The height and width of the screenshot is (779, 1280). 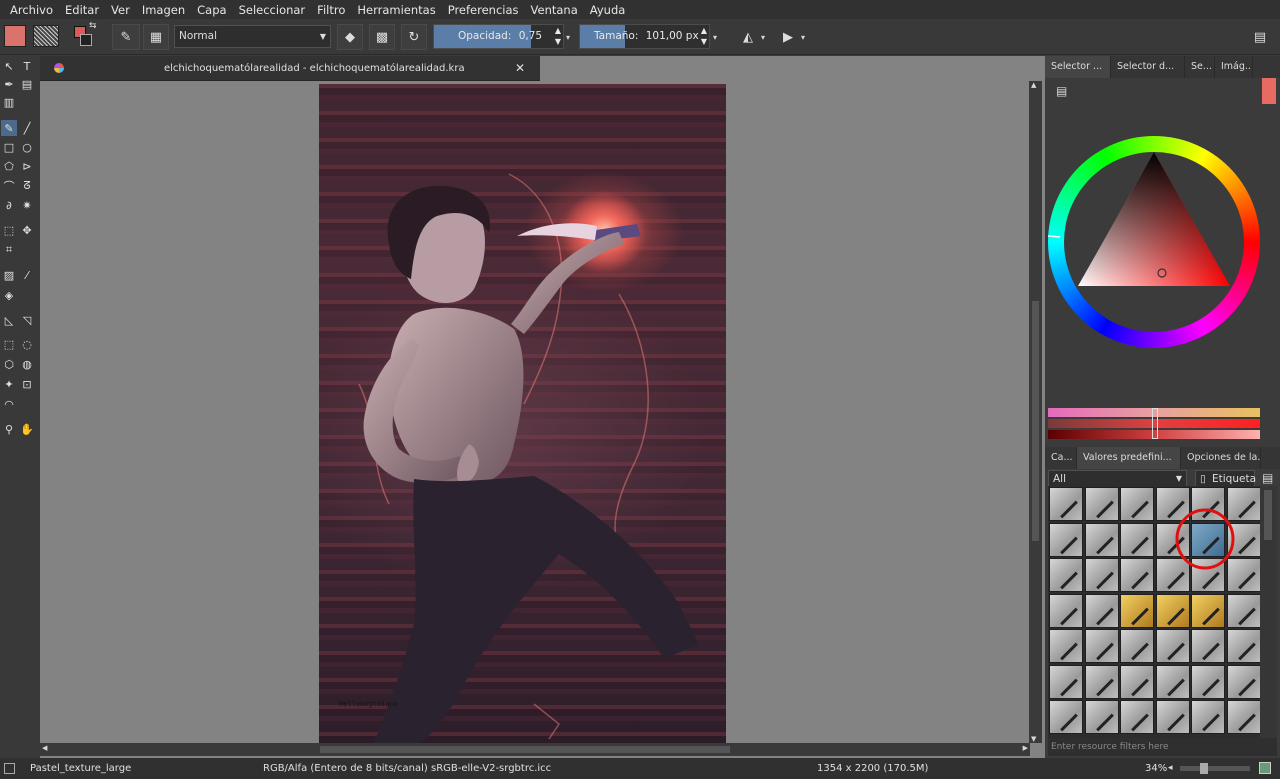 What do you see at coordinates (608, 10) in the screenshot?
I see `menu-ayuda: Ayuda` at bounding box center [608, 10].